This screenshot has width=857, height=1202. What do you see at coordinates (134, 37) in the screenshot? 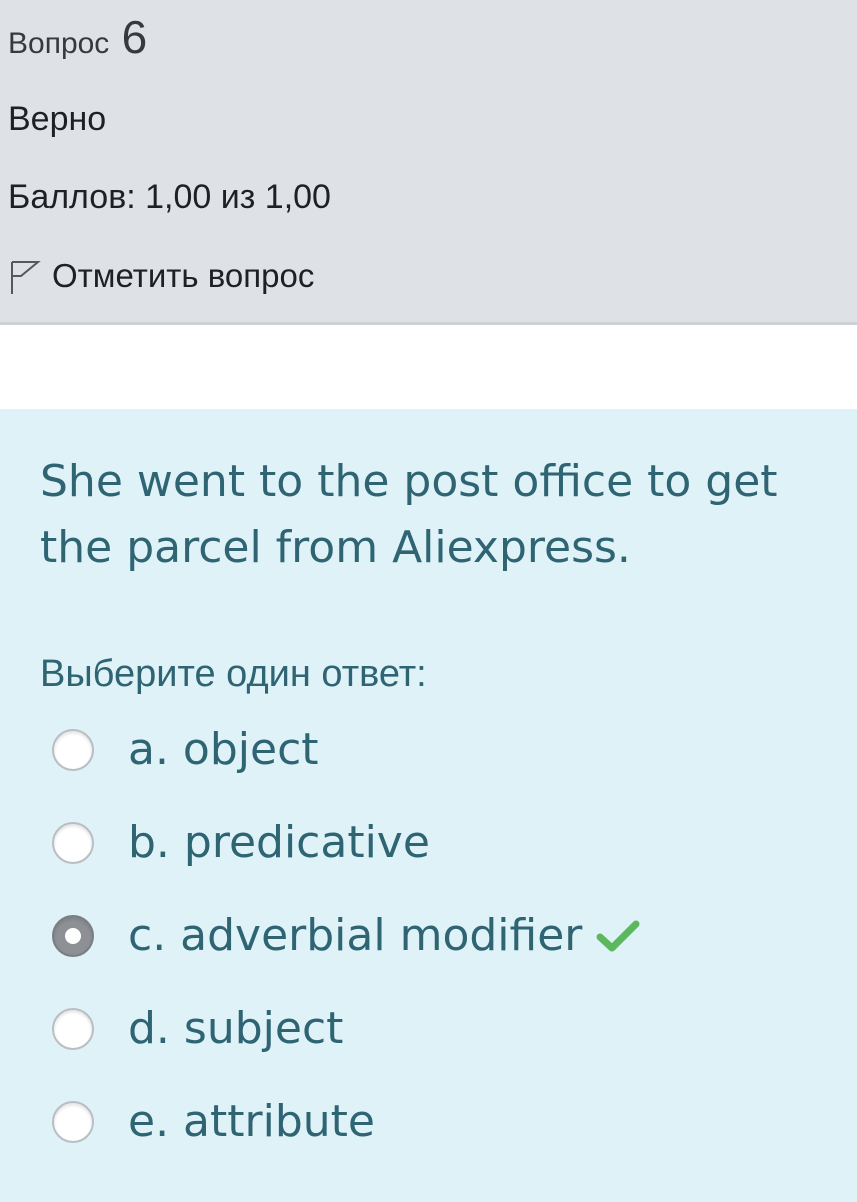
I see `question-number: 6` at bounding box center [134, 37].